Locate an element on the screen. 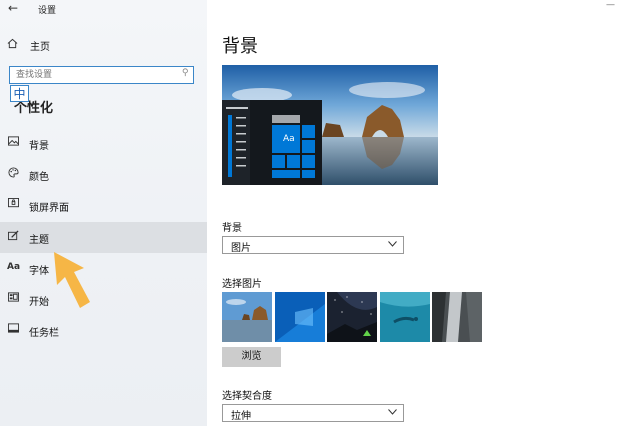  sidebar-item-fonts: Aa 字体 is located at coordinates (103, 268).